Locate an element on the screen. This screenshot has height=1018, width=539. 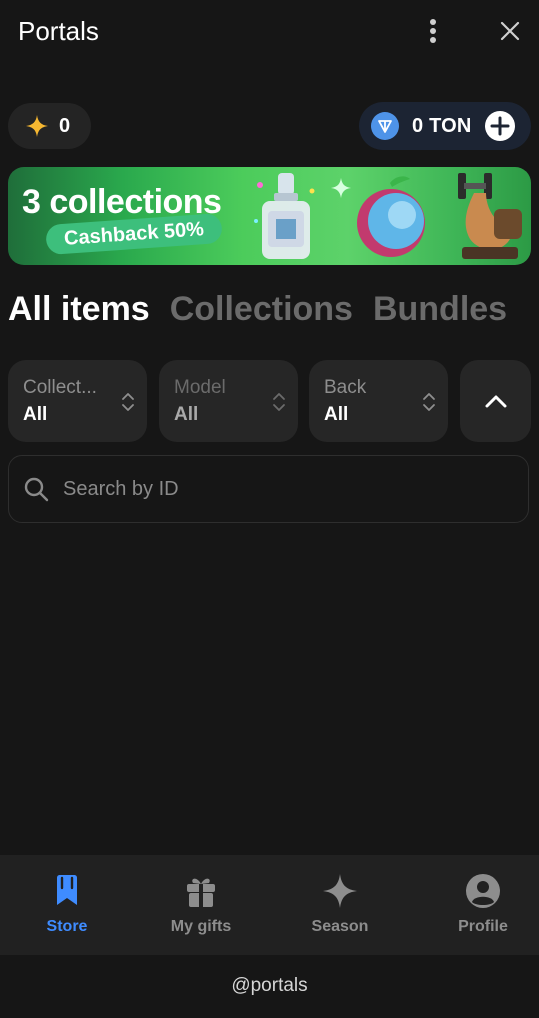
sparkle-icon is located at coordinates (340, 891).